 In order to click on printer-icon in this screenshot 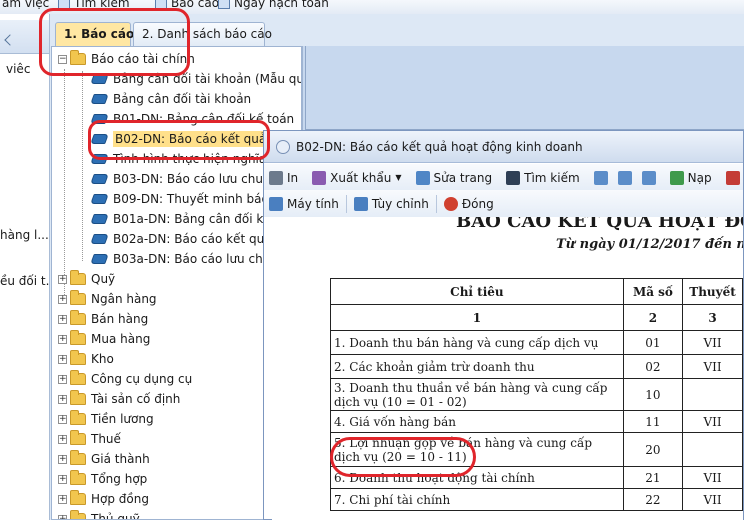, I will do `click(276, 177)`.